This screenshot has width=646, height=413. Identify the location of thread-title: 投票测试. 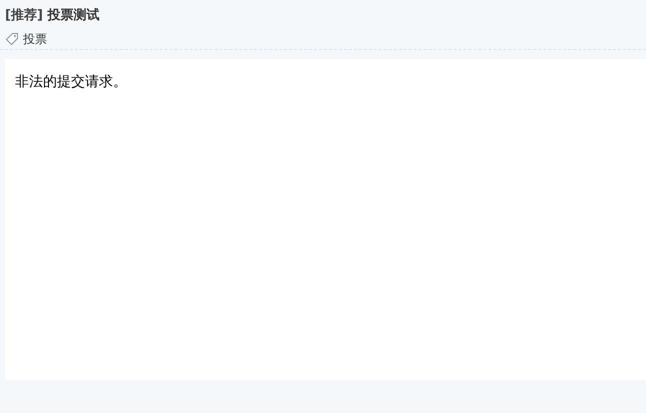
(73, 15).